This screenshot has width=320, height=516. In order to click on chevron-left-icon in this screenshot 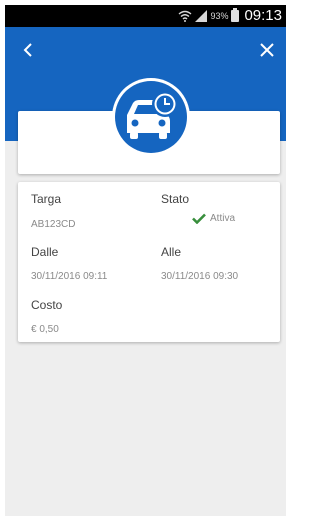, I will do `click(27, 50)`.